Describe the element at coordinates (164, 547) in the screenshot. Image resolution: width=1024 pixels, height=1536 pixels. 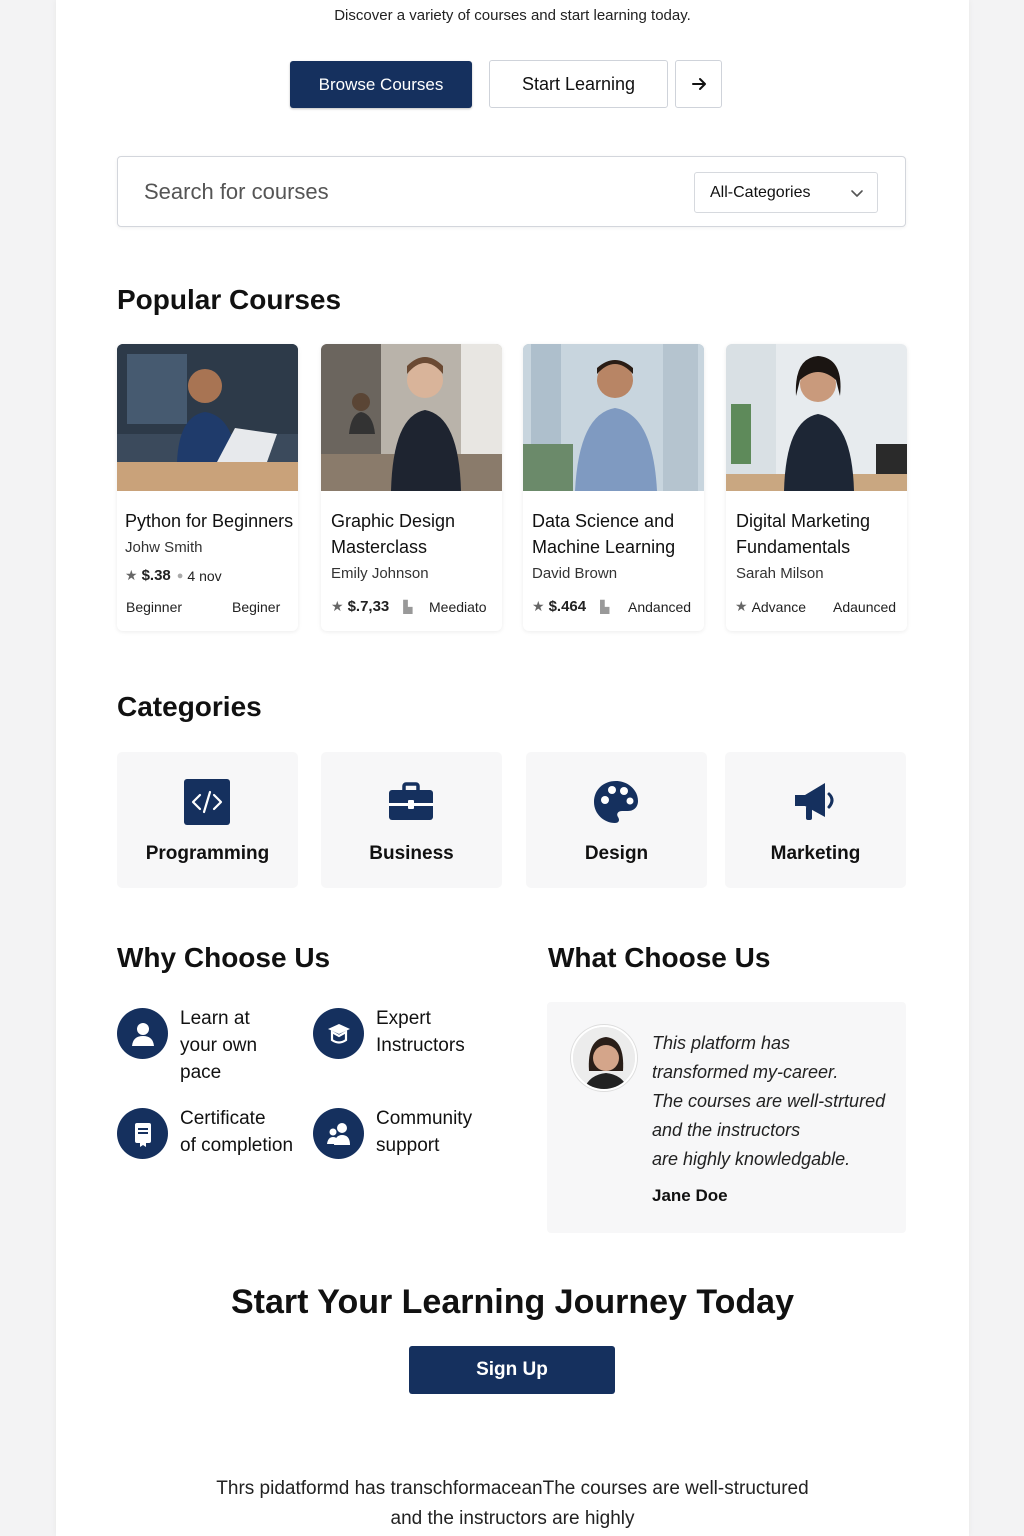
I see `course-instructor: Johw Smith` at that location.